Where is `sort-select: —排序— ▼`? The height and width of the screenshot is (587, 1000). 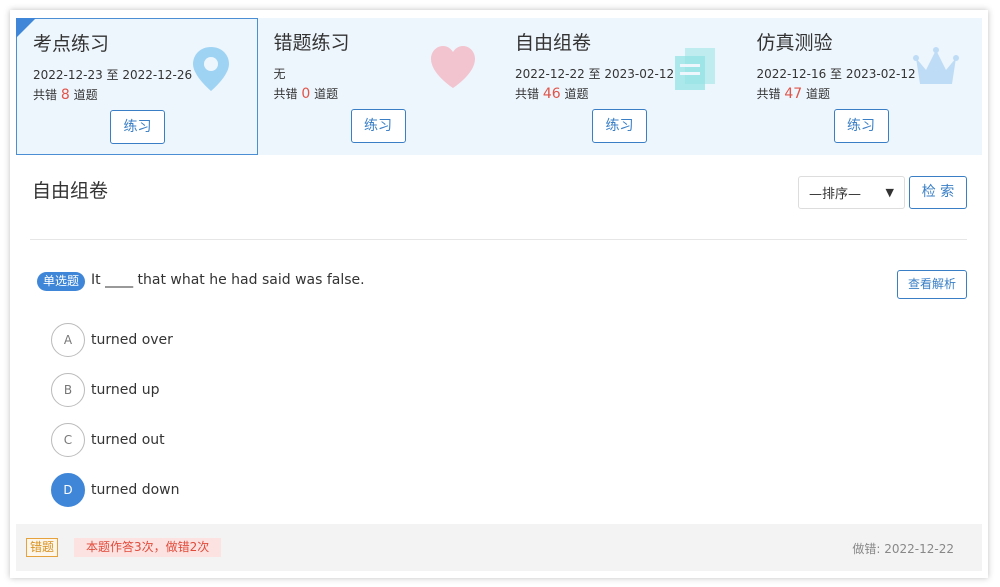
sort-select: —排序— ▼ is located at coordinates (851, 192).